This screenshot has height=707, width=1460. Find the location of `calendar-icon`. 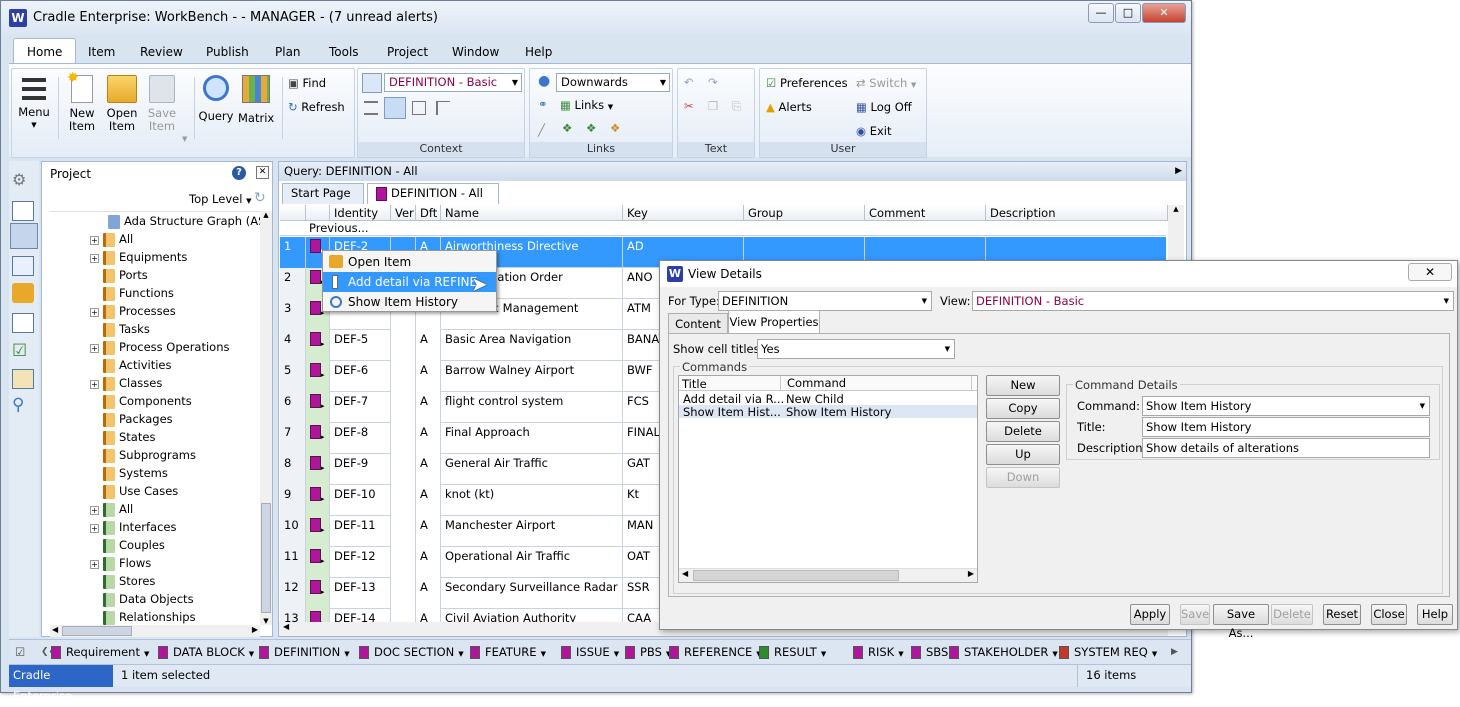

calendar-icon is located at coordinates (23, 266).